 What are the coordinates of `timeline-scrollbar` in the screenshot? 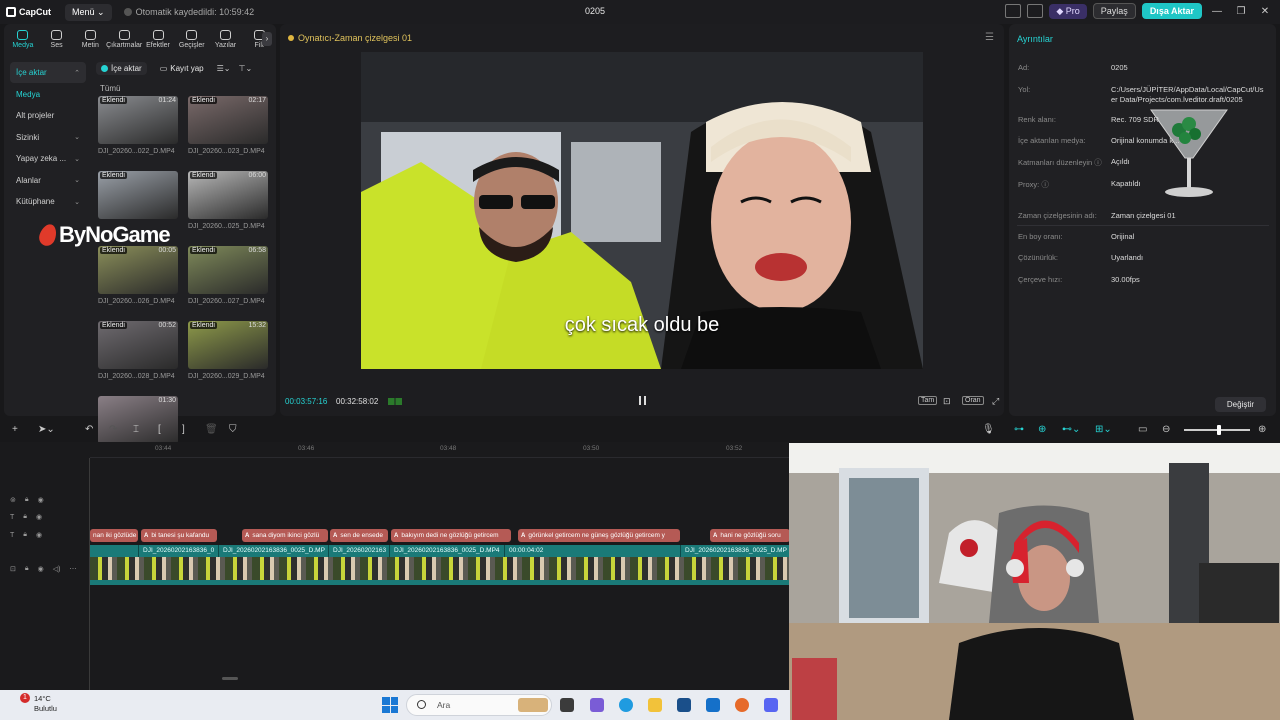 It's located at (230, 678).